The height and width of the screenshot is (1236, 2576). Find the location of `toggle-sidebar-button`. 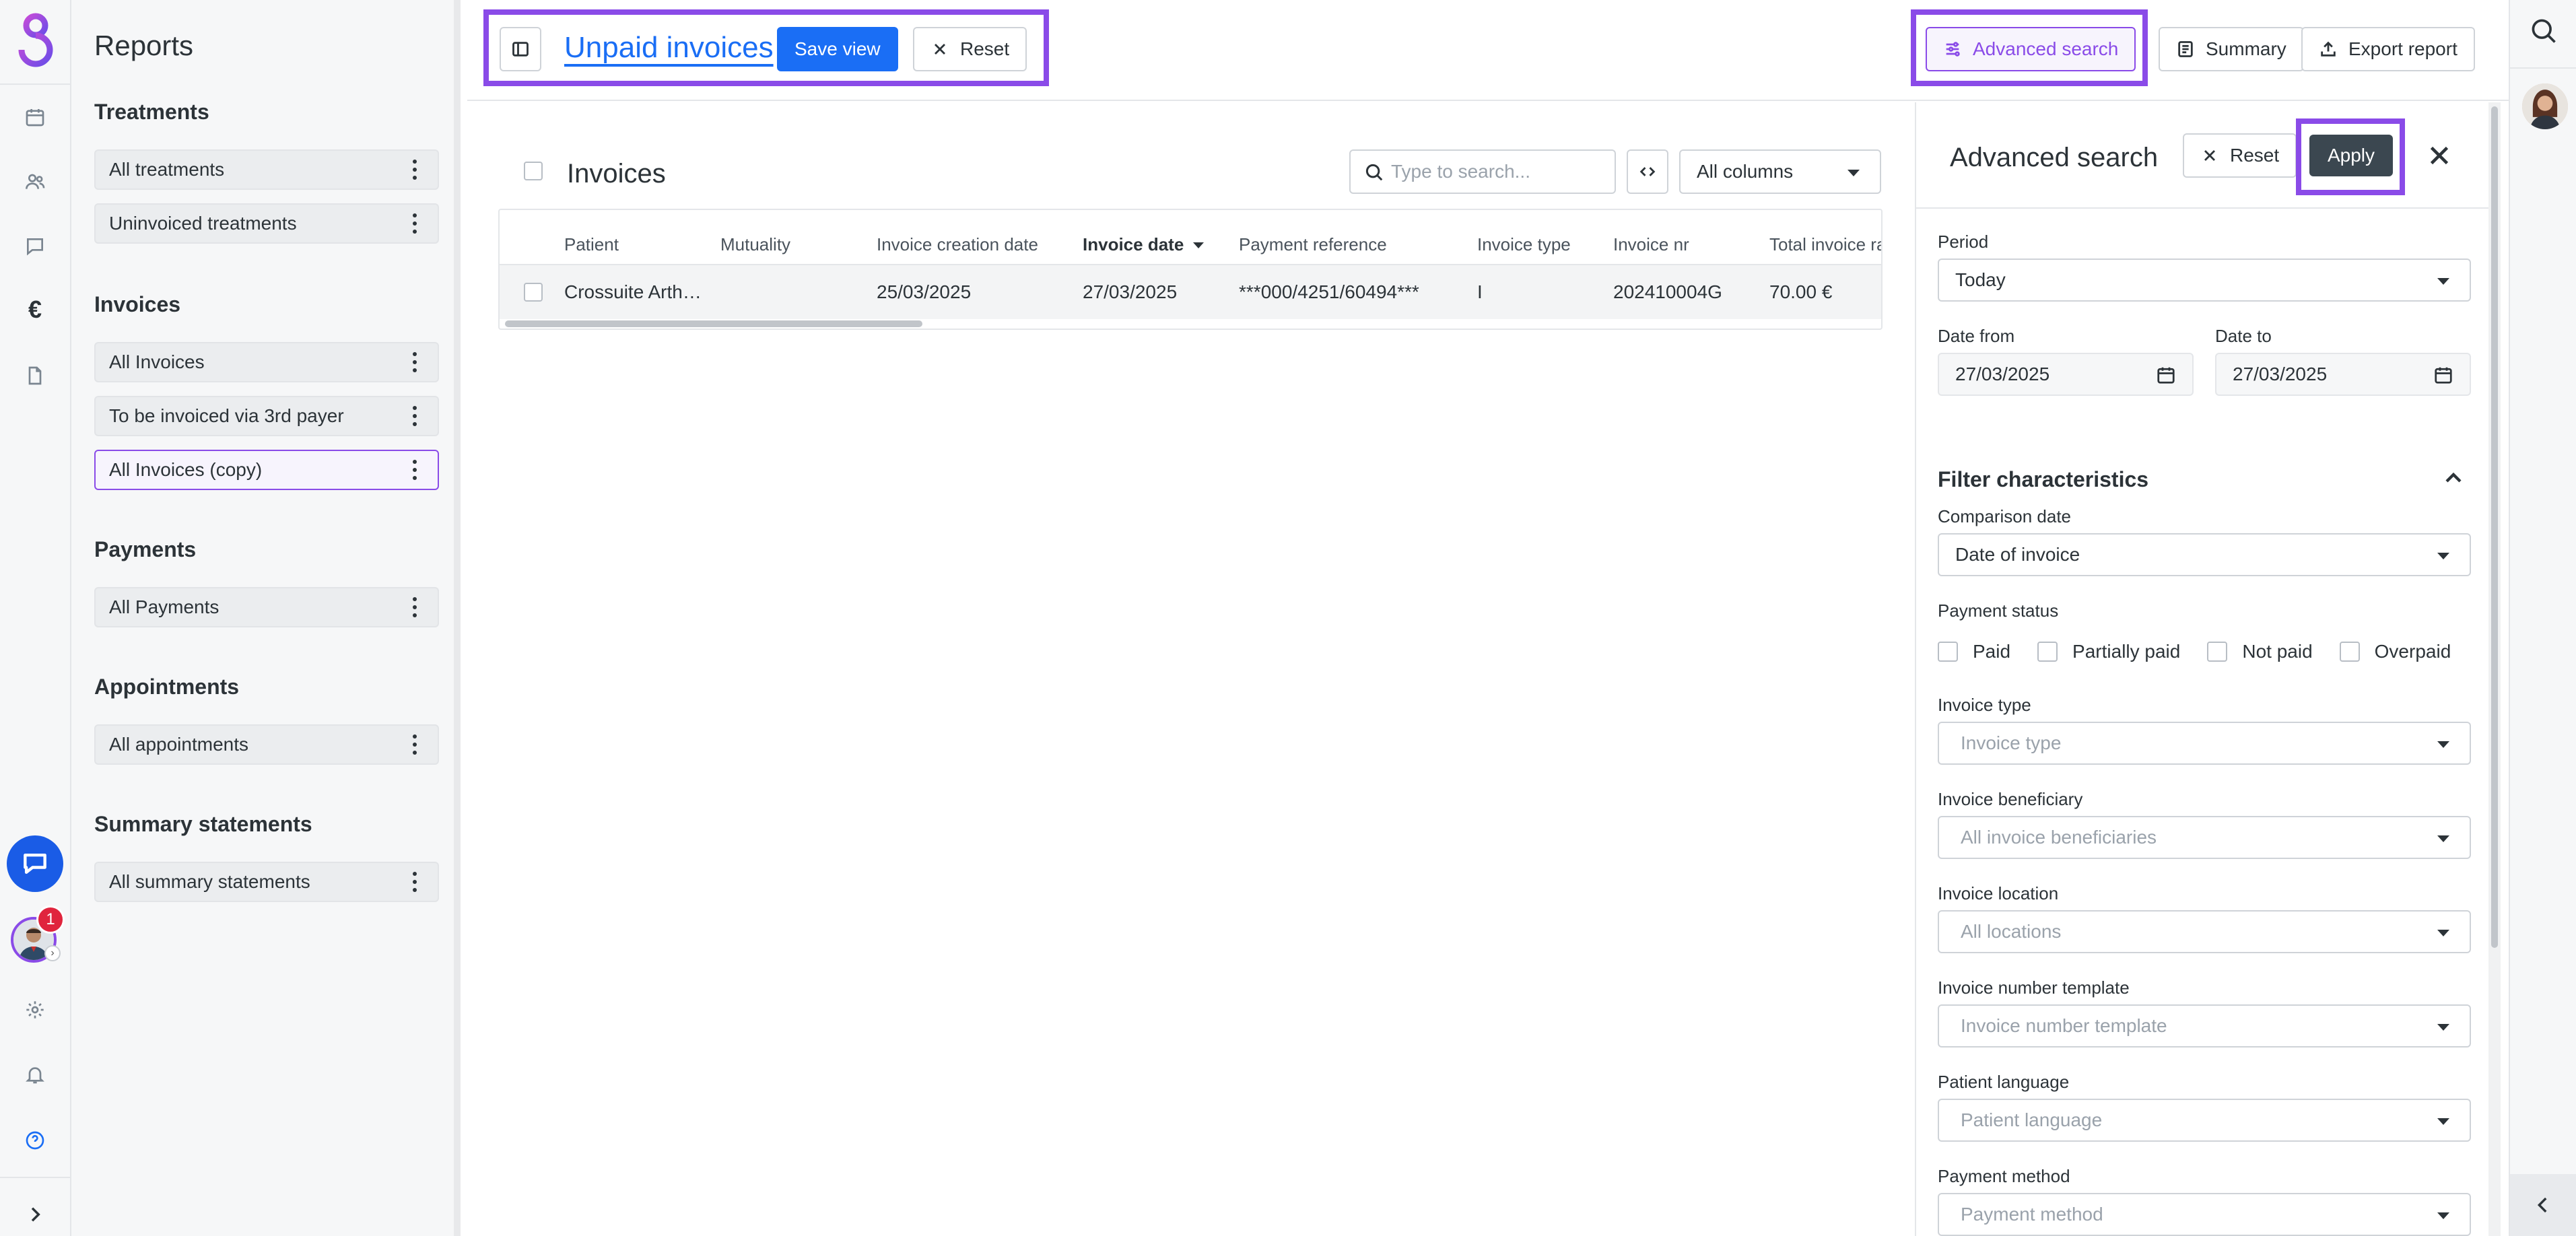

toggle-sidebar-button is located at coordinates (520, 49).